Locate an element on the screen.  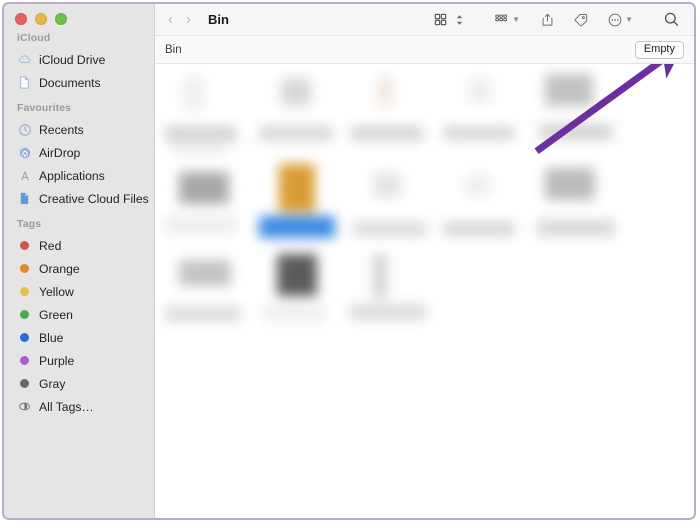
close-button is located at coordinates (21, 19).